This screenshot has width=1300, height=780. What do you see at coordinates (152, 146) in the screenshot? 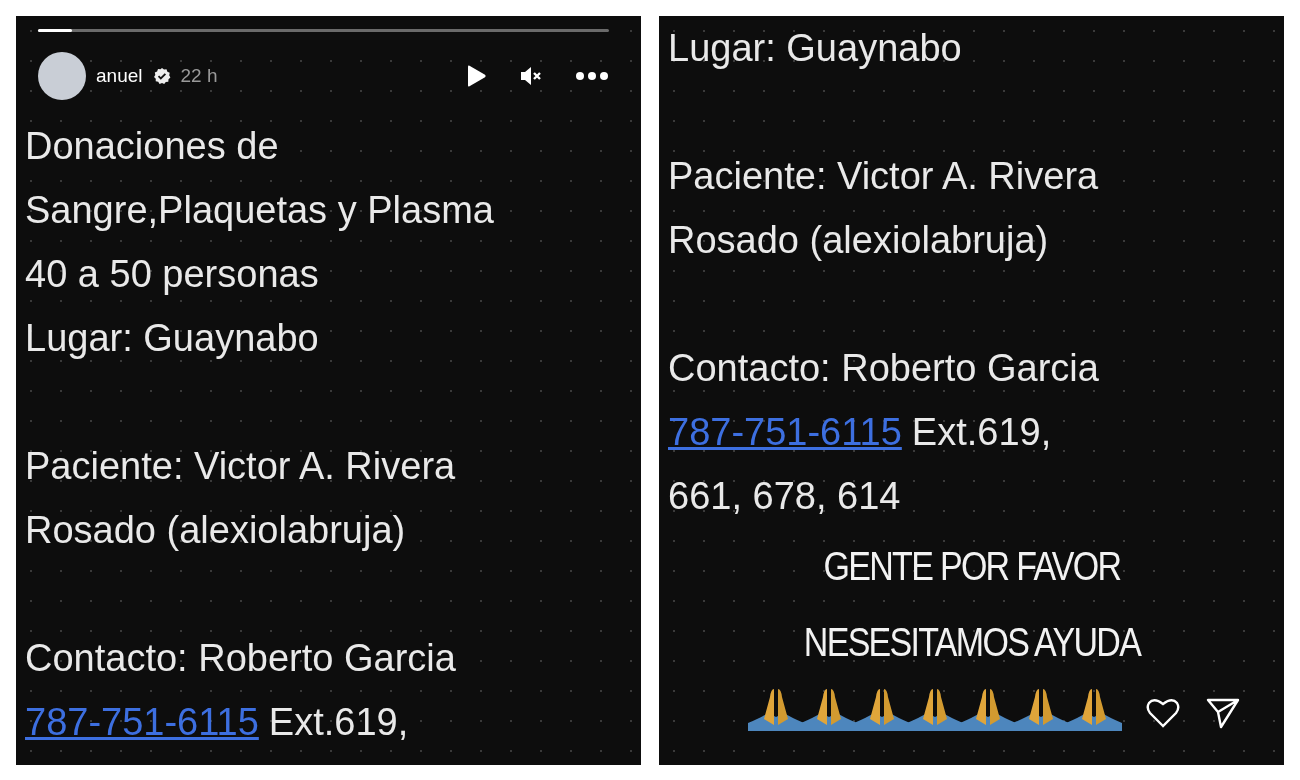
I see `story-text: Donaciones de` at bounding box center [152, 146].